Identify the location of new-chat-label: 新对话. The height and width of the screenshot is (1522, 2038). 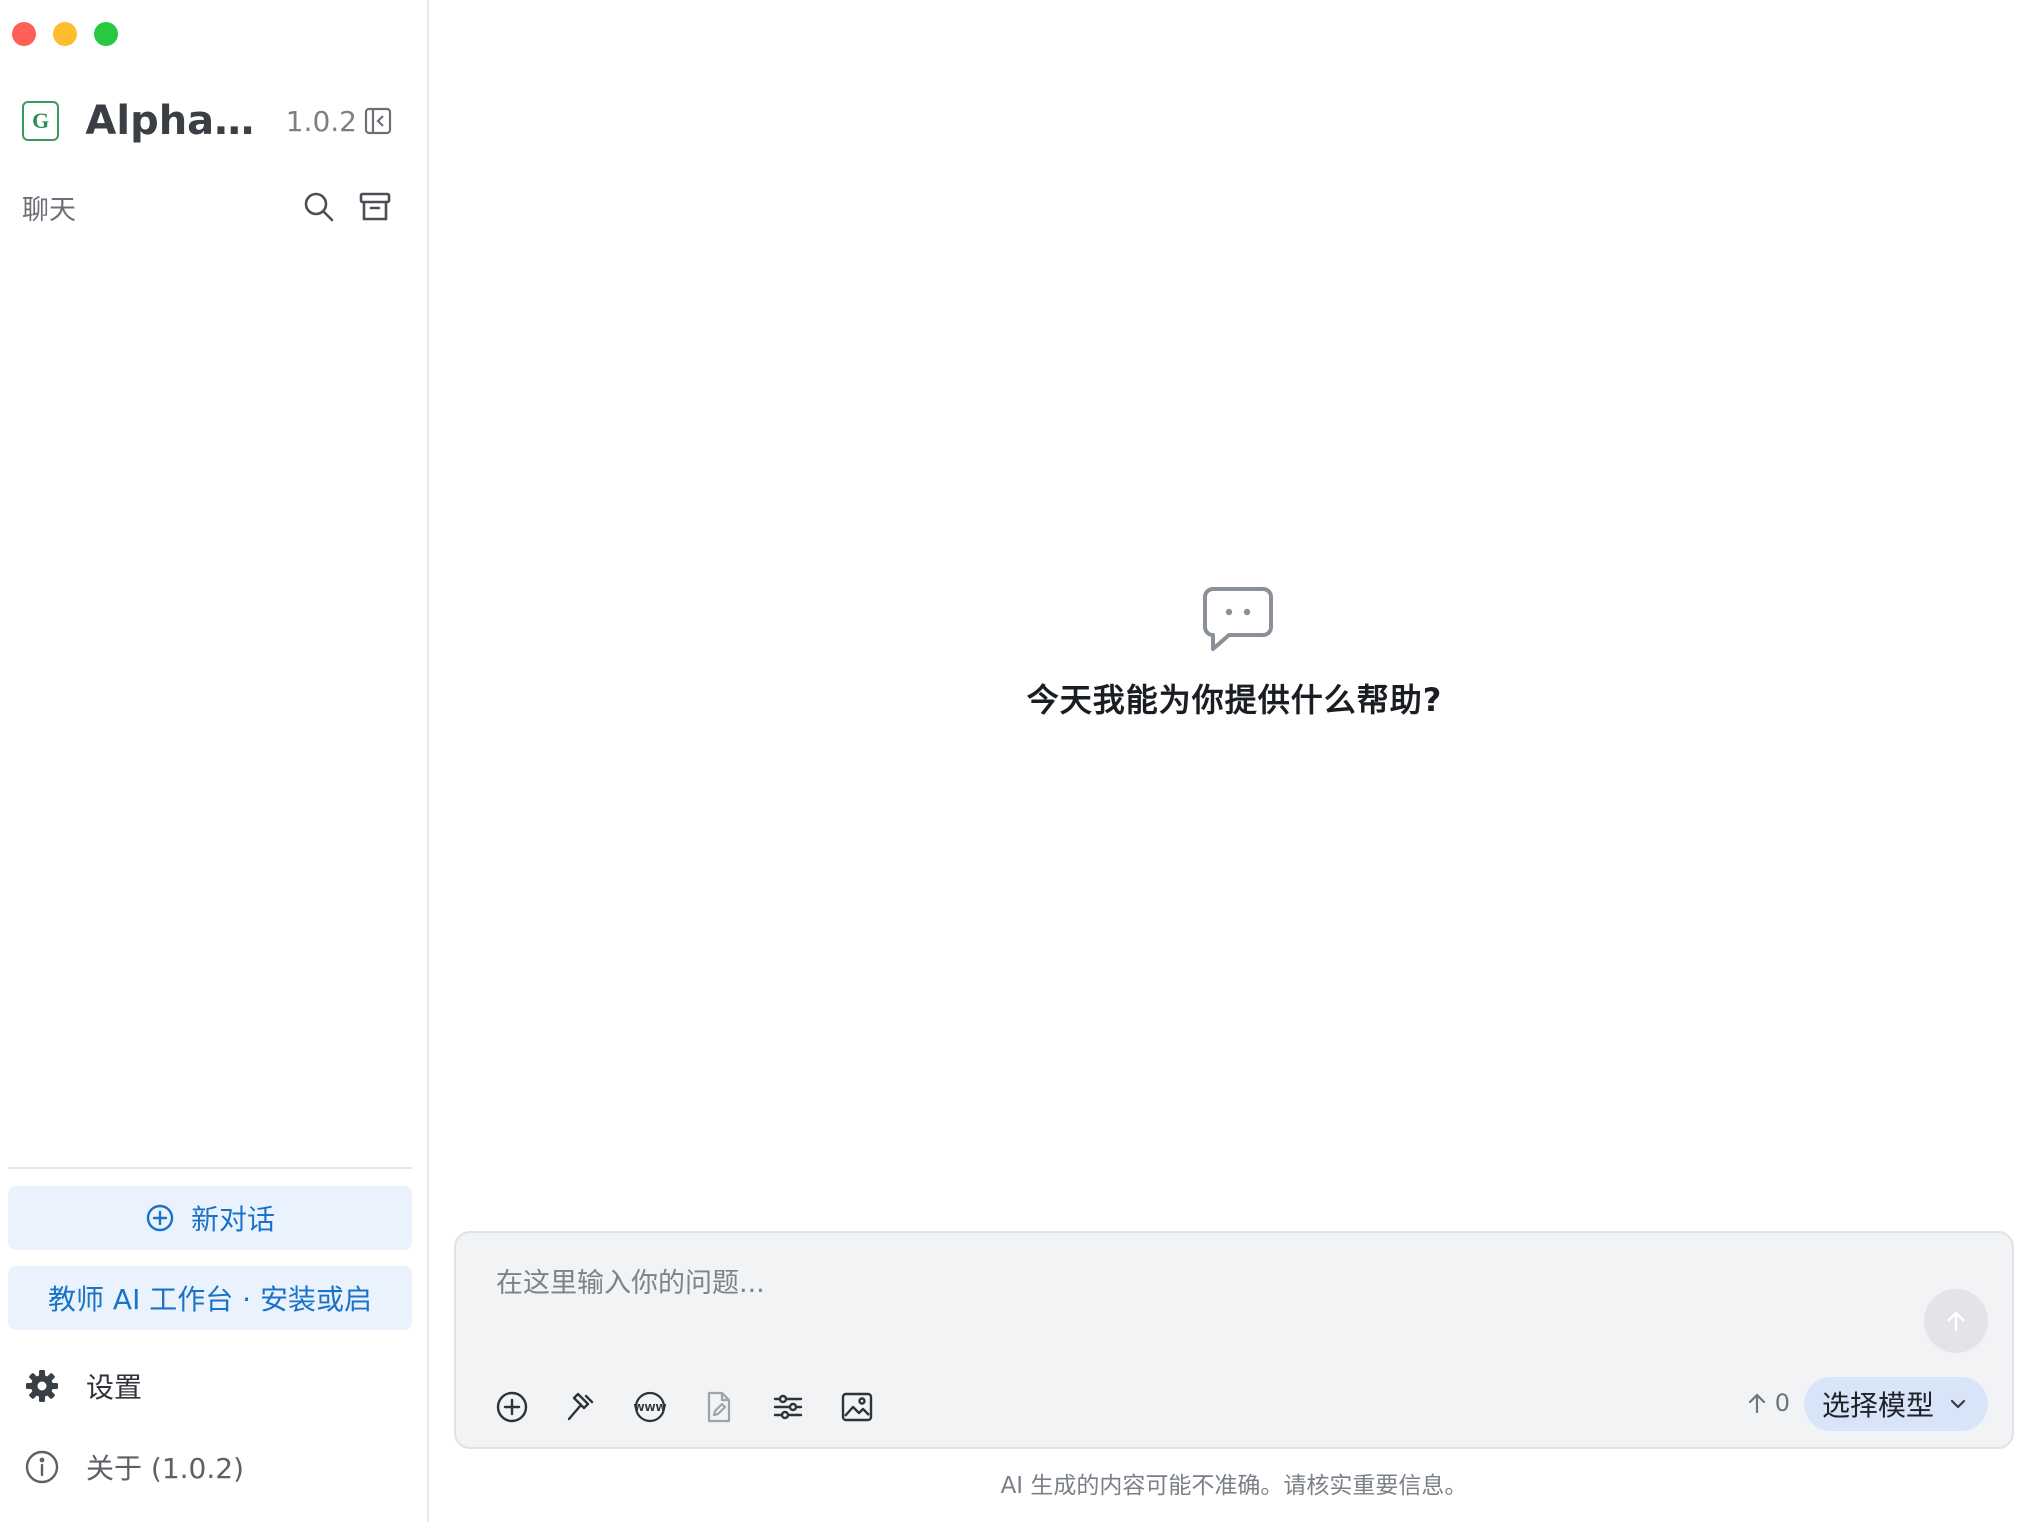
(232, 1219).